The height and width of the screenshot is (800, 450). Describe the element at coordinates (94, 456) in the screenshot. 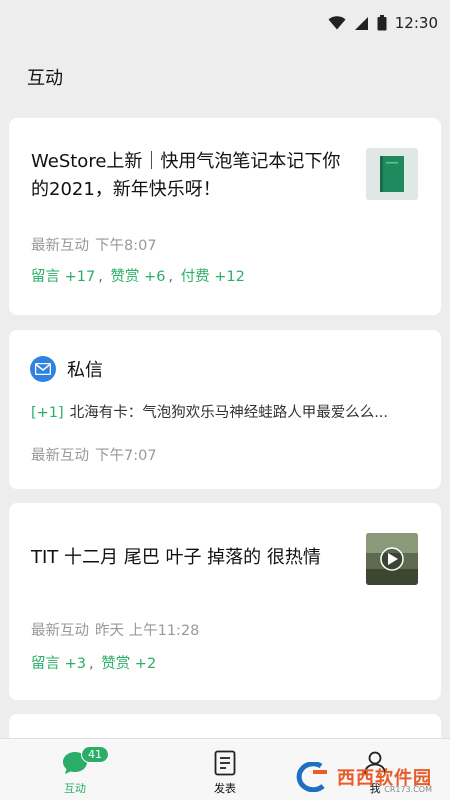

I see `latest-interaction: 最新互动 下午7:07` at that location.